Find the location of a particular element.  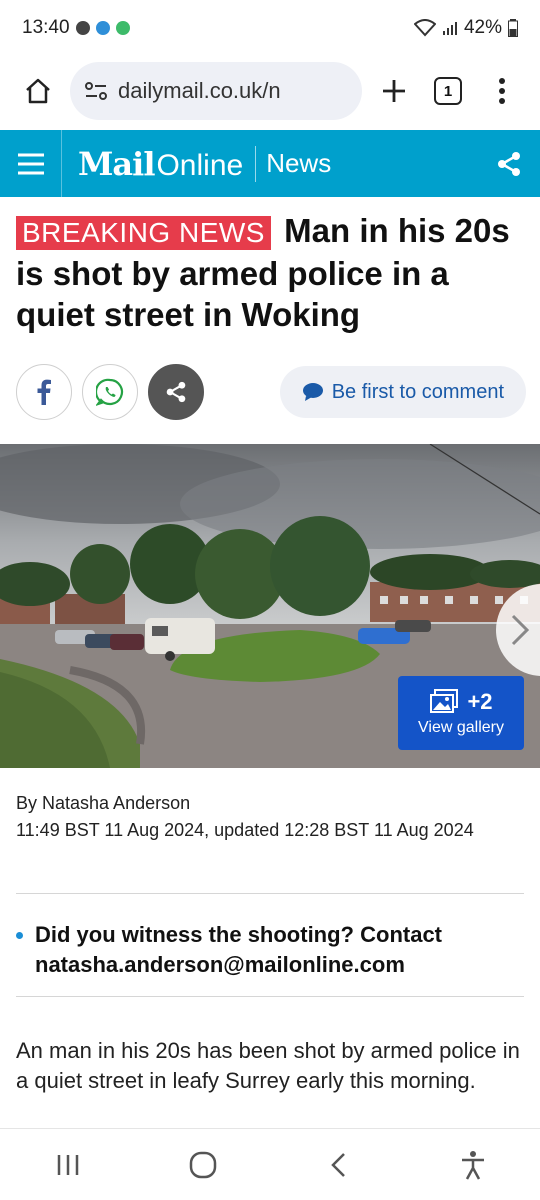

accessibility-icon is located at coordinates (472, 1165).